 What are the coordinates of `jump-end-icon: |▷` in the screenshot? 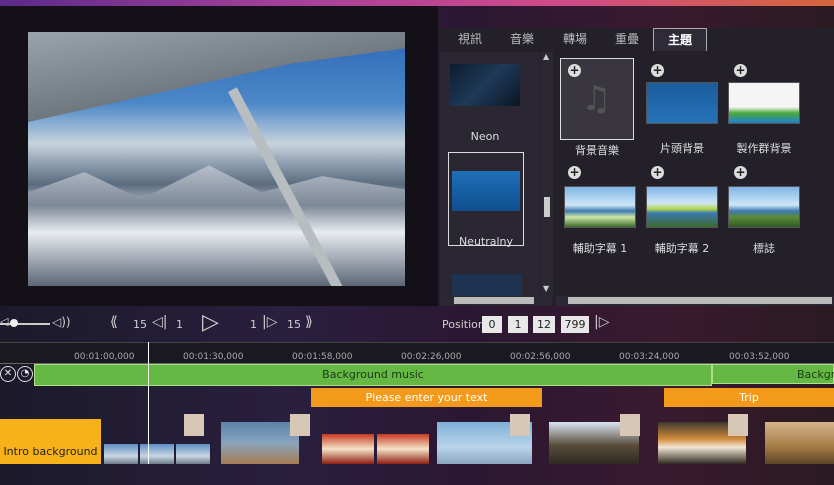 It's located at (601, 322).